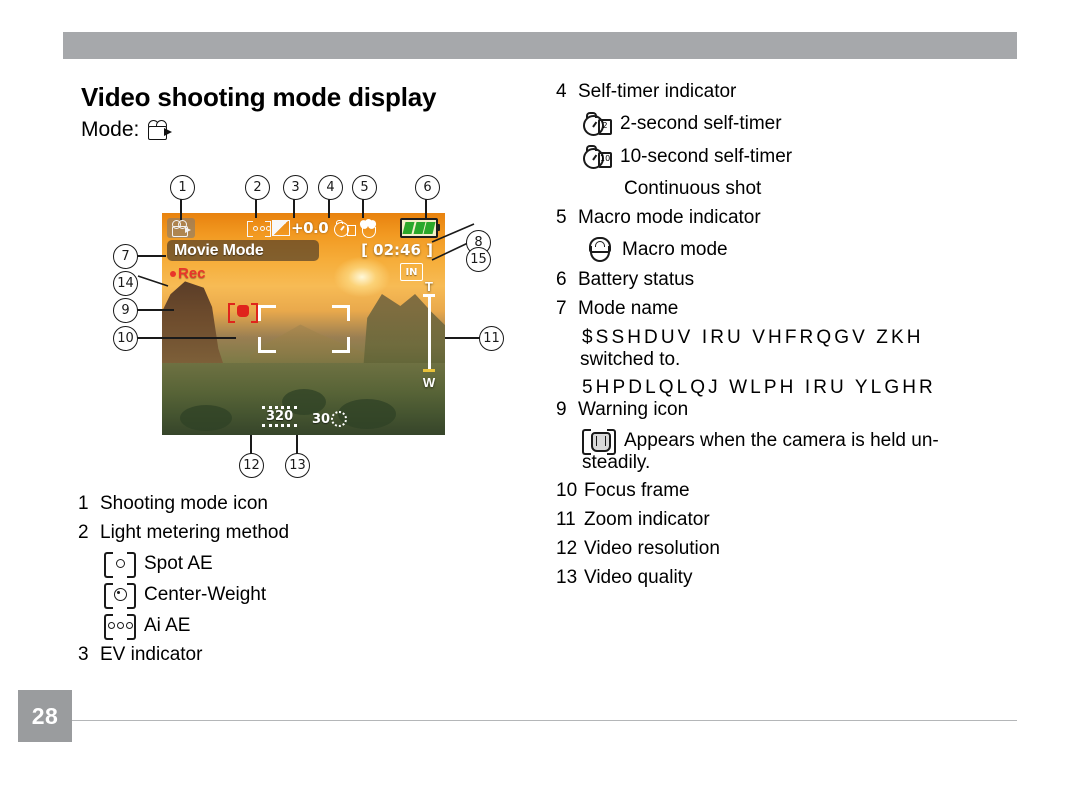  Describe the element at coordinates (411, 272) in the screenshot. I see `internal-memory-icon: IN` at that location.